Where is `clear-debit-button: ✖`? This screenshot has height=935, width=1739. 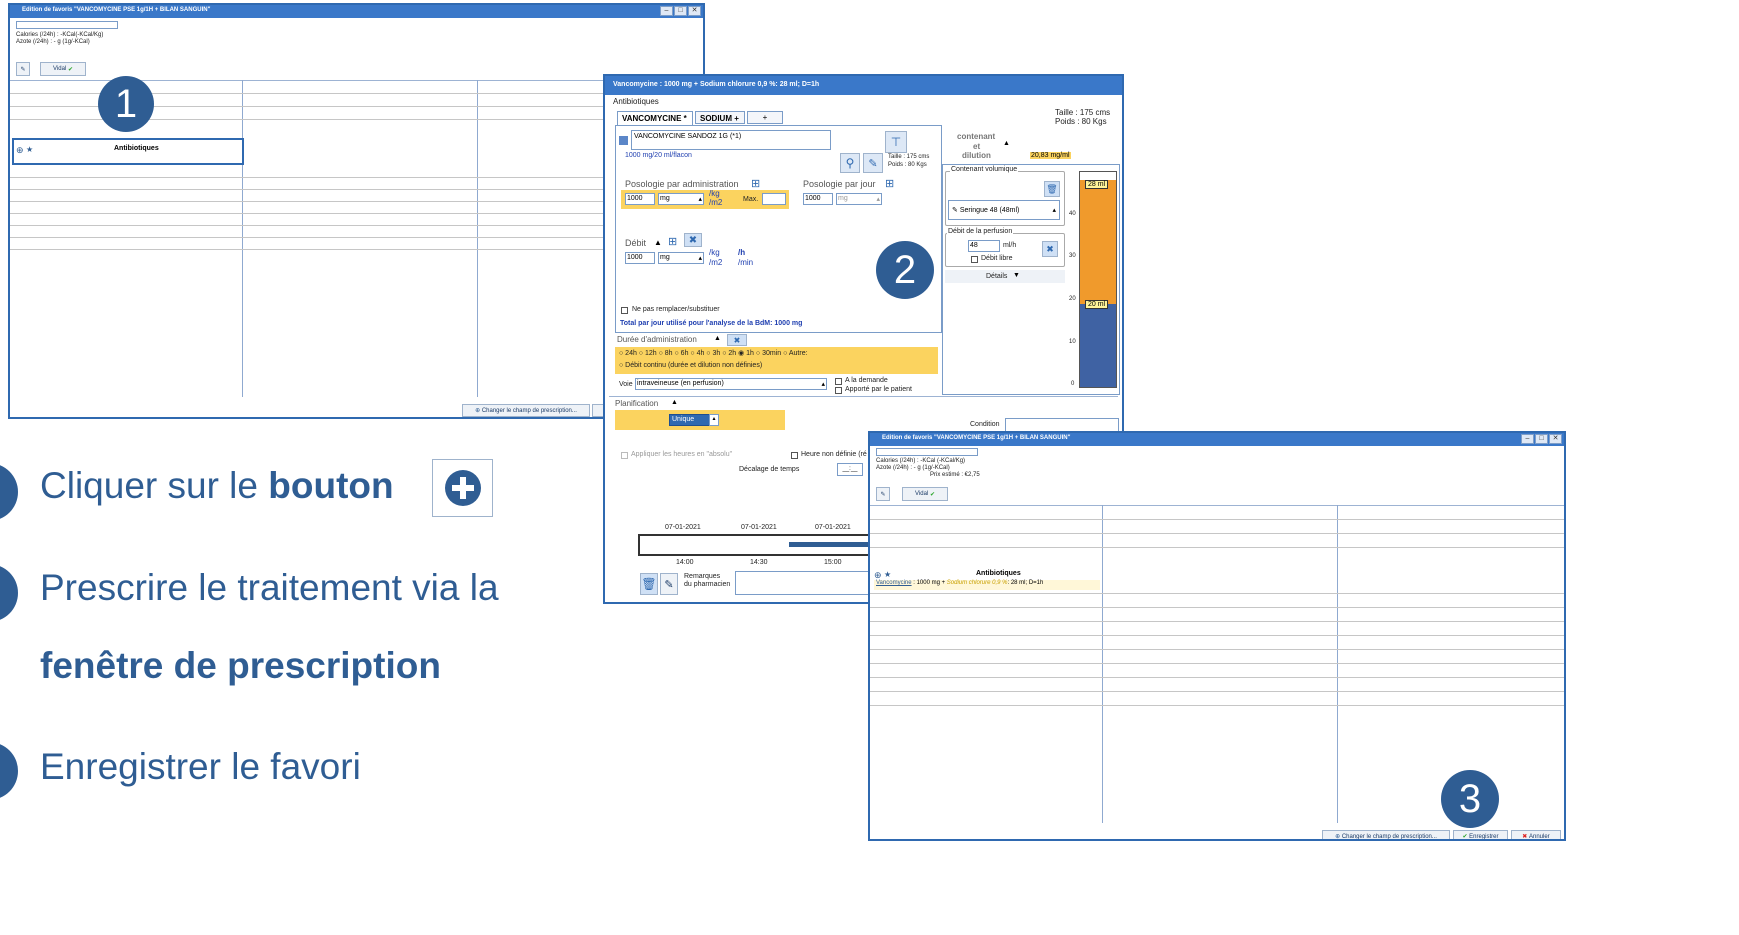 clear-debit-button: ✖ is located at coordinates (693, 240).